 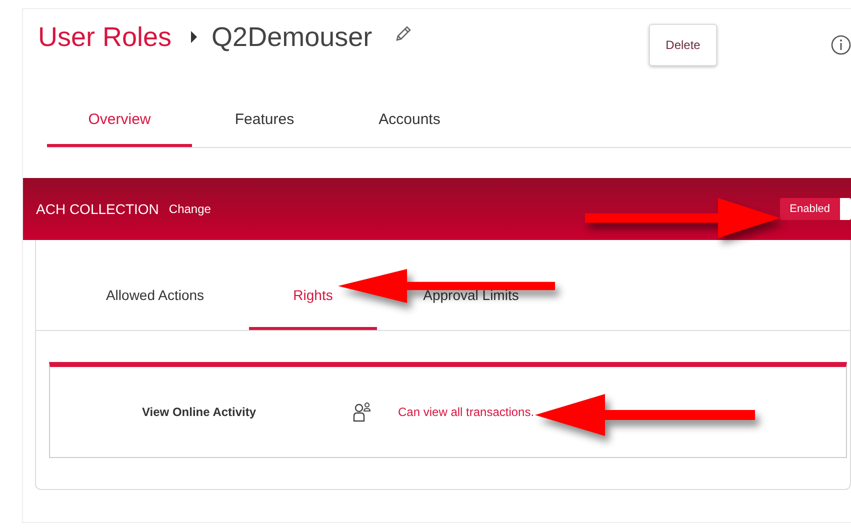 What do you see at coordinates (683, 45) in the screenshot?
I see `delete-button: Delete` at bounding box center [683, 45].